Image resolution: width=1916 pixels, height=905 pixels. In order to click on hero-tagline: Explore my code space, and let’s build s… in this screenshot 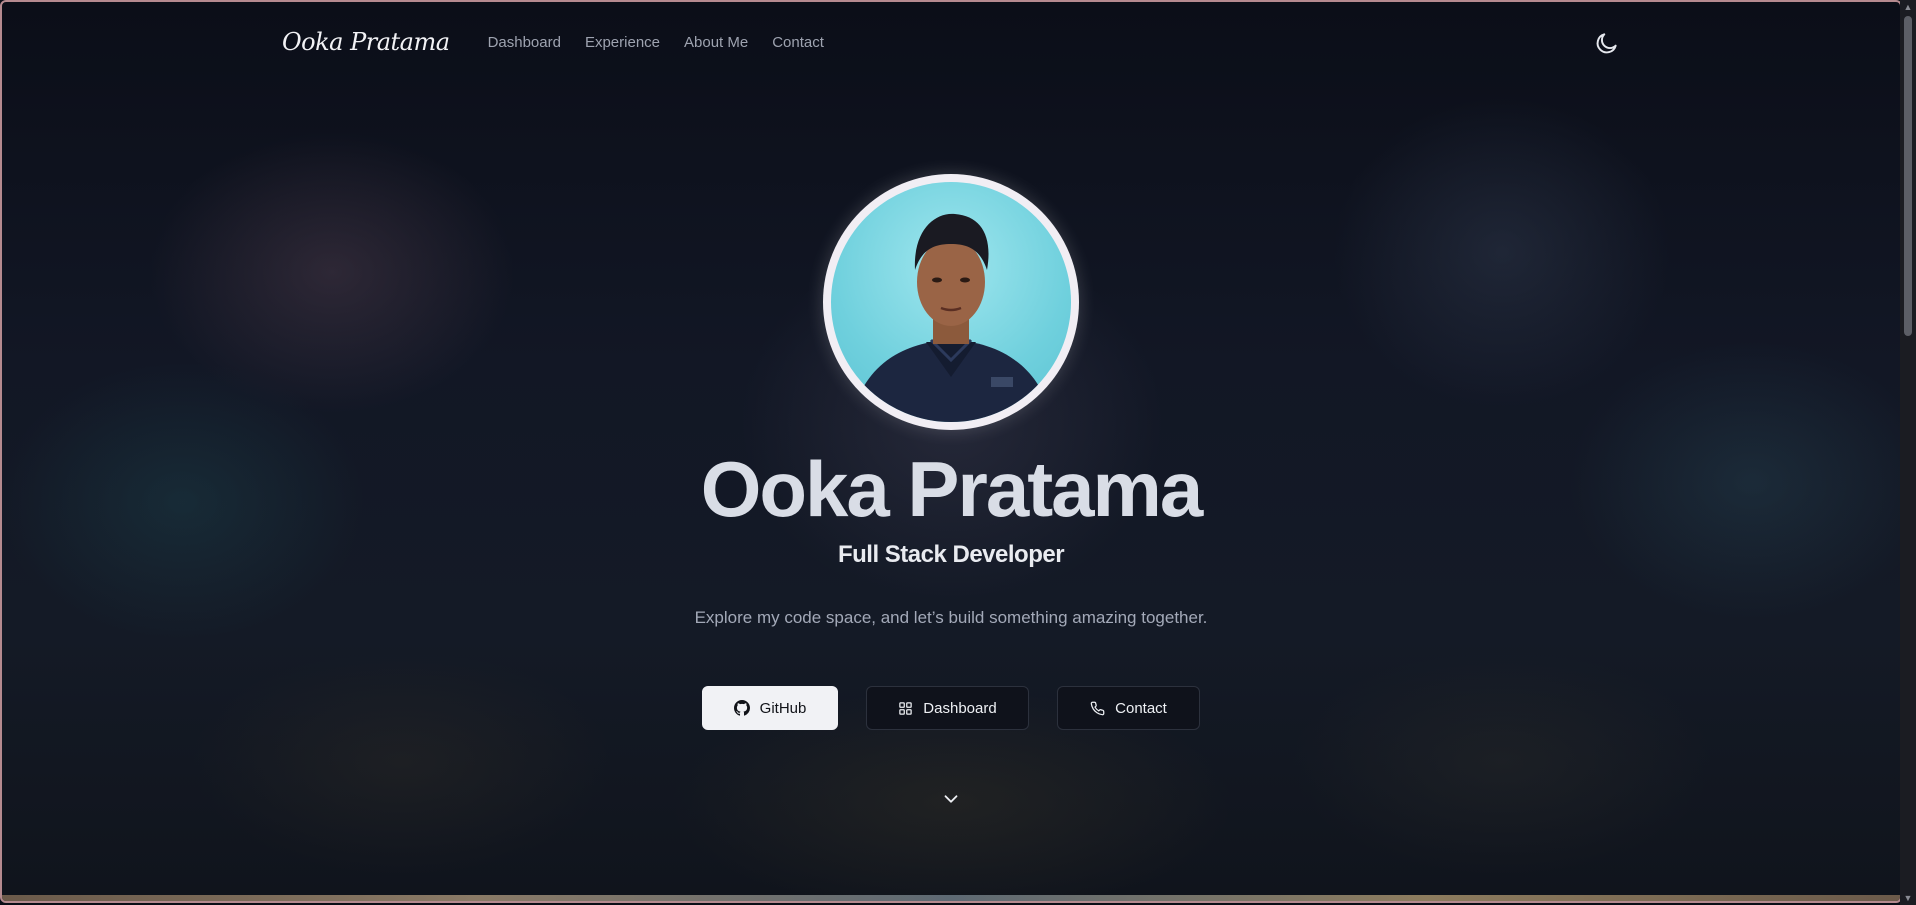, I will do `click(951, 617)`.